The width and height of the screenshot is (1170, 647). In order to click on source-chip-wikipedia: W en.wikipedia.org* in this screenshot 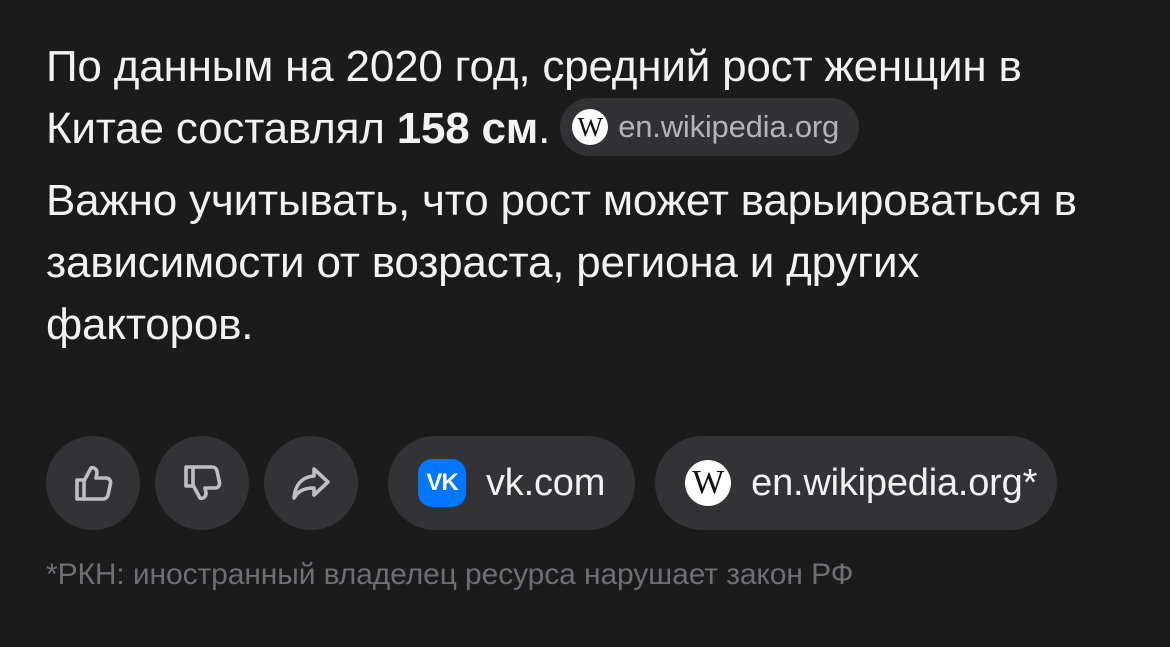, I will do `click(856, 483)`.